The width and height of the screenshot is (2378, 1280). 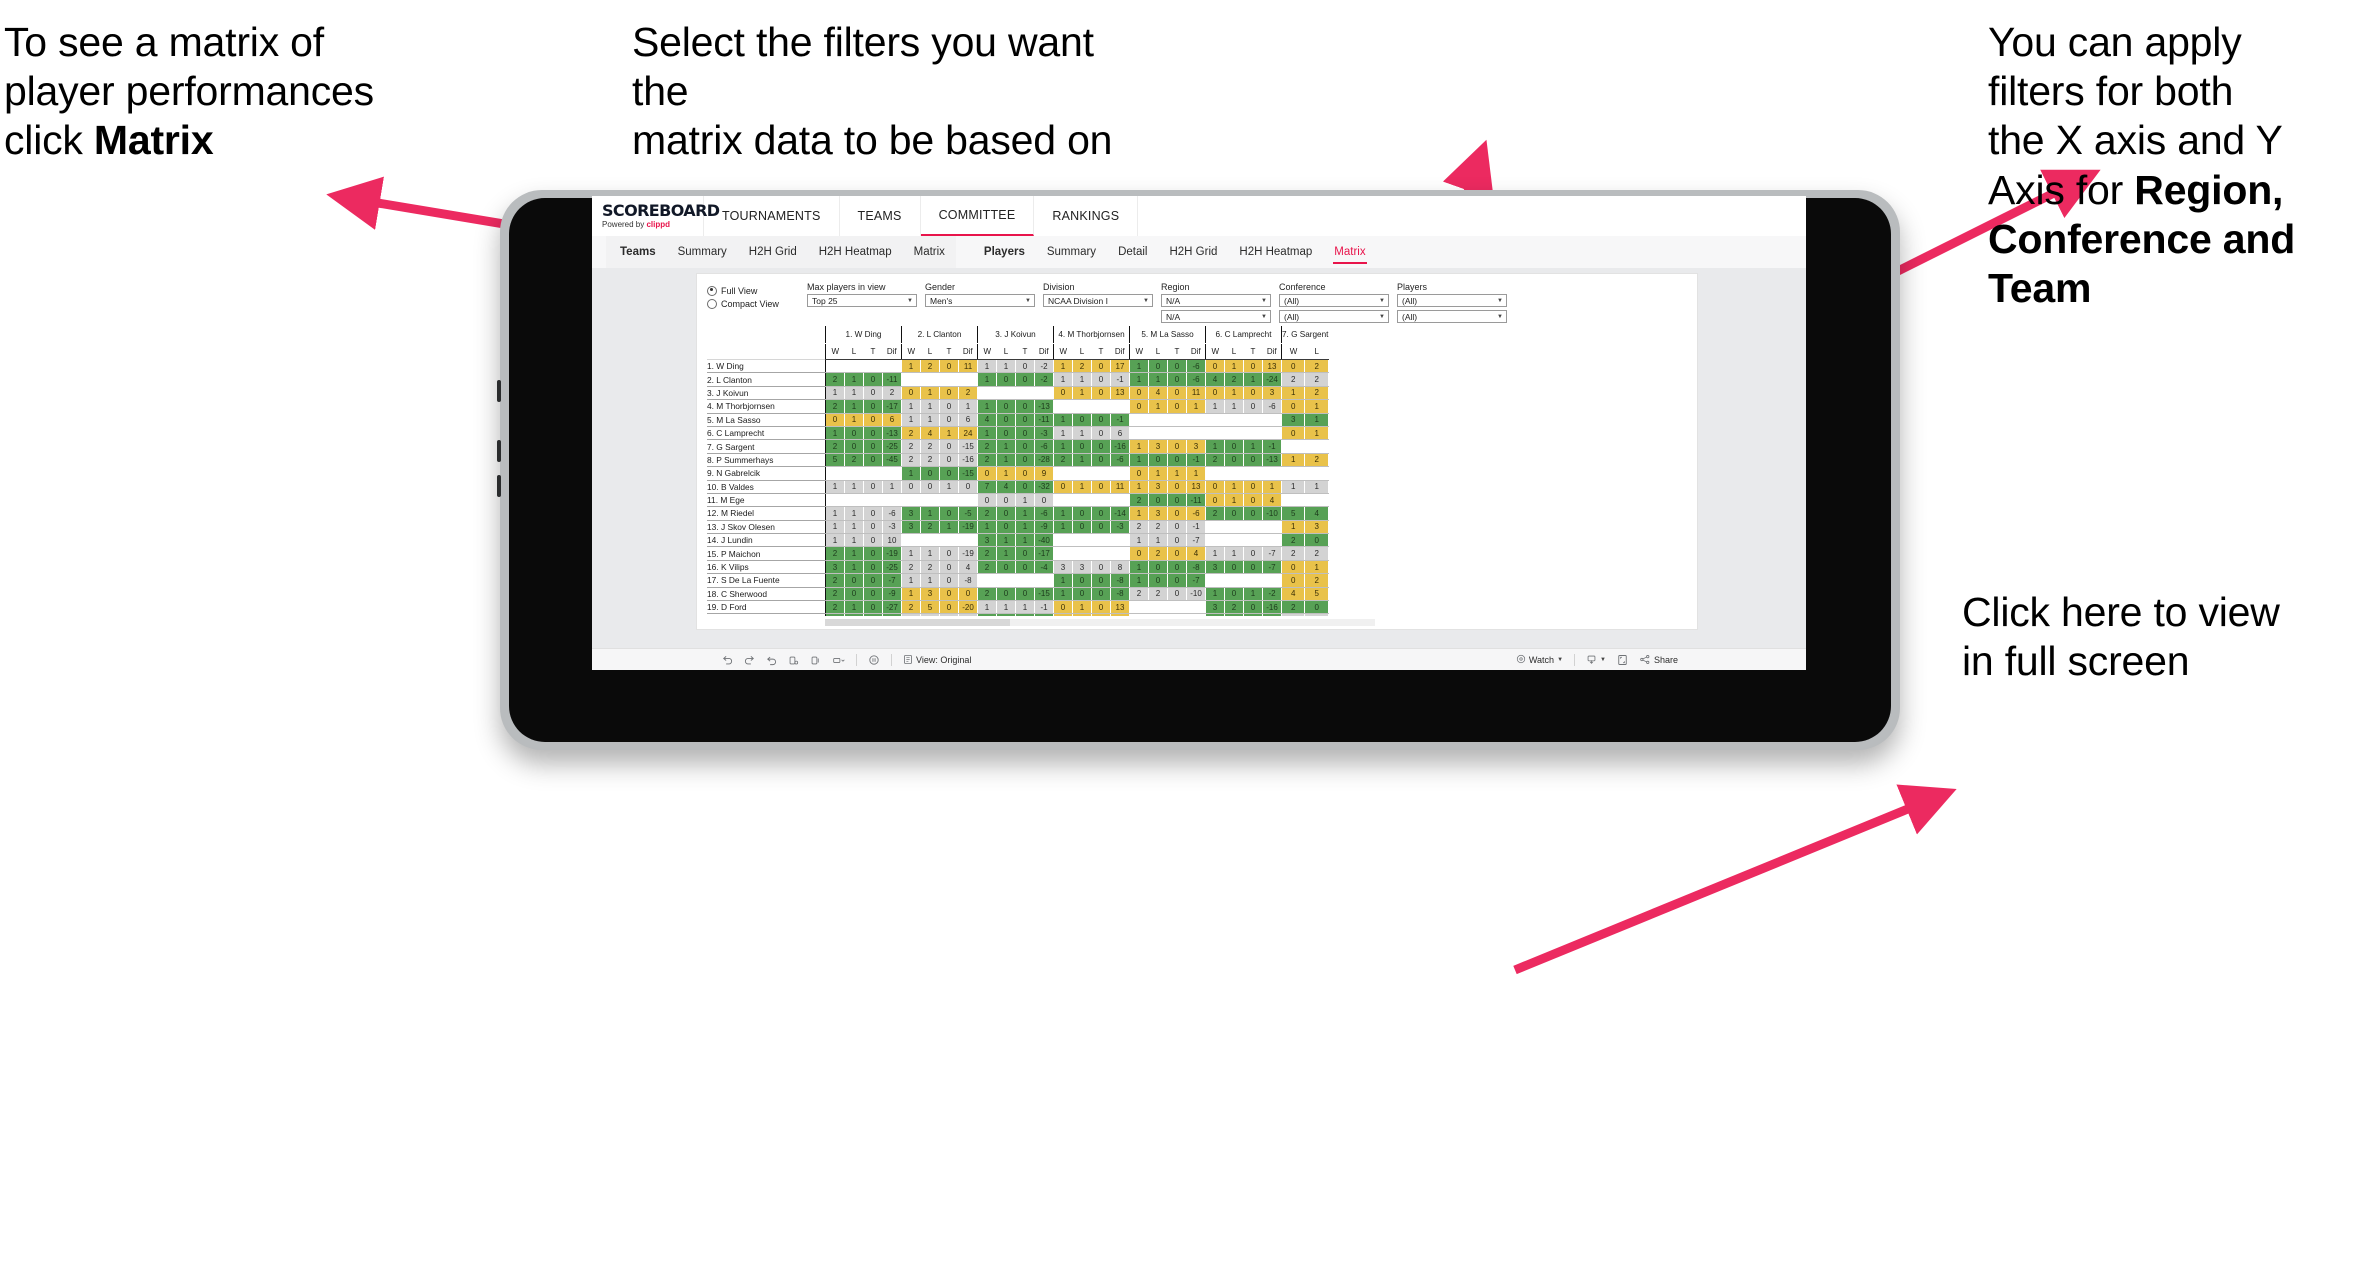 I want to click on select-conference-x: (All) ▼, so click(x=1334, y=300).